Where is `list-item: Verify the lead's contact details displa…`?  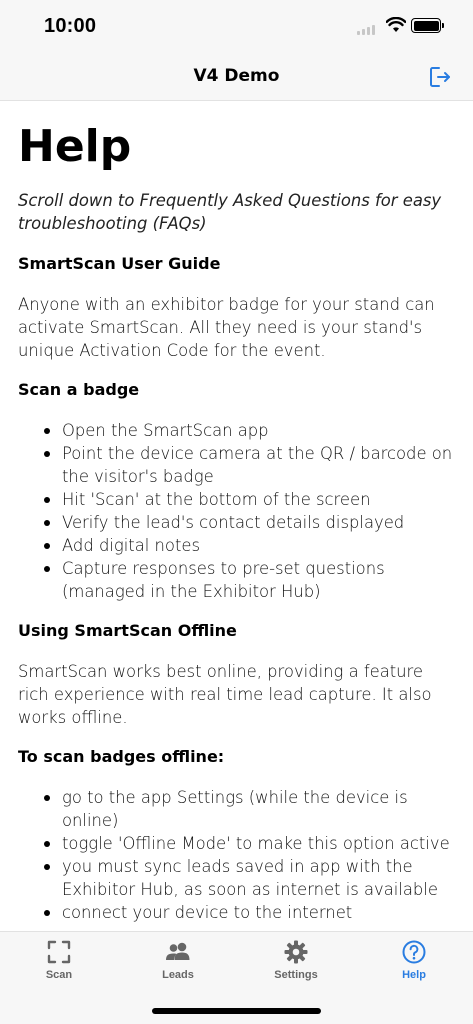 list-item: Verify the lead's contact details displa… is located at coordinates (249, 522).